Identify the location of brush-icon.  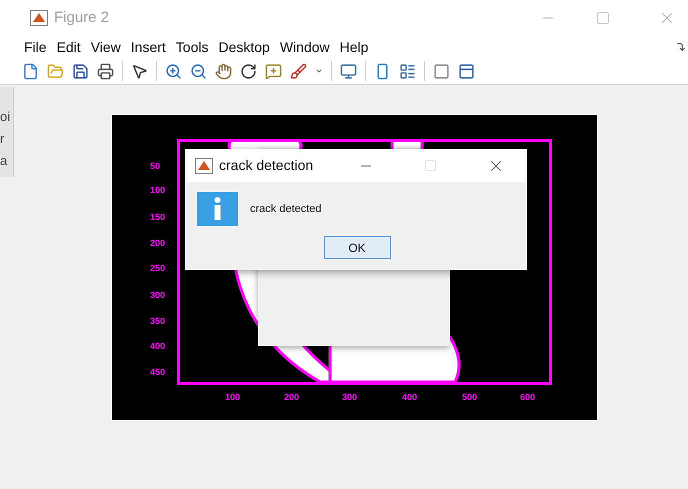
(298, 71).